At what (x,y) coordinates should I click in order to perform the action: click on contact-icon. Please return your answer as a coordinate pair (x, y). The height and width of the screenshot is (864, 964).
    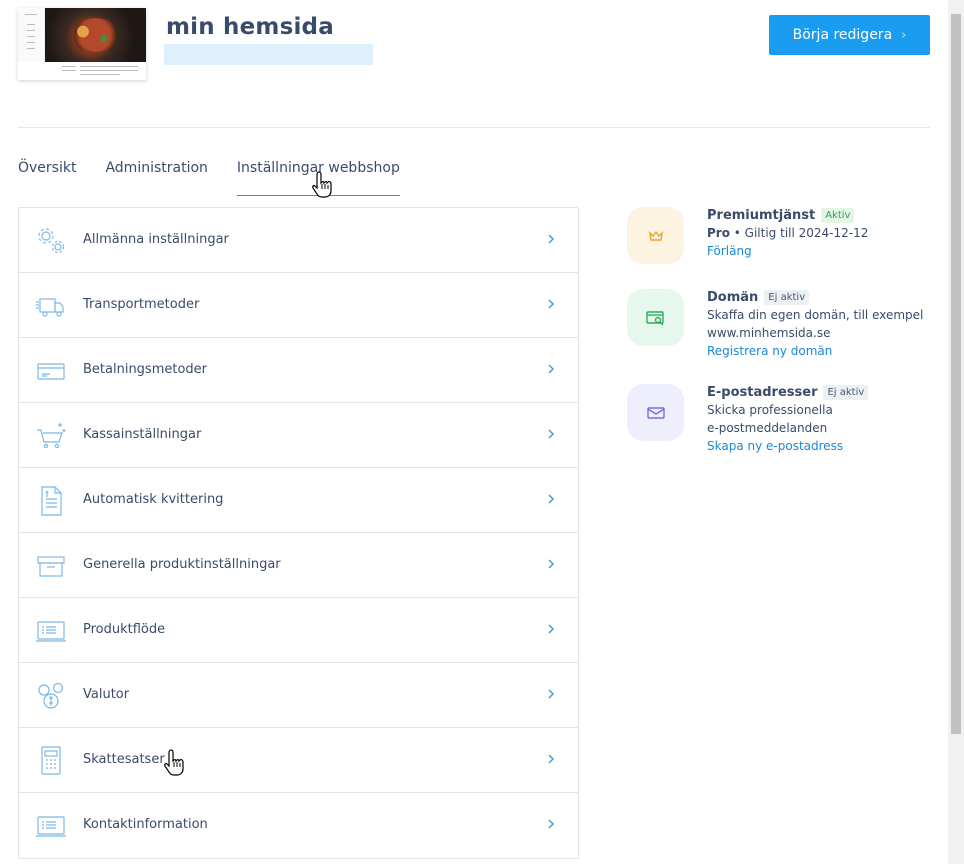
    Looking at the image, I should click on (51, 826).